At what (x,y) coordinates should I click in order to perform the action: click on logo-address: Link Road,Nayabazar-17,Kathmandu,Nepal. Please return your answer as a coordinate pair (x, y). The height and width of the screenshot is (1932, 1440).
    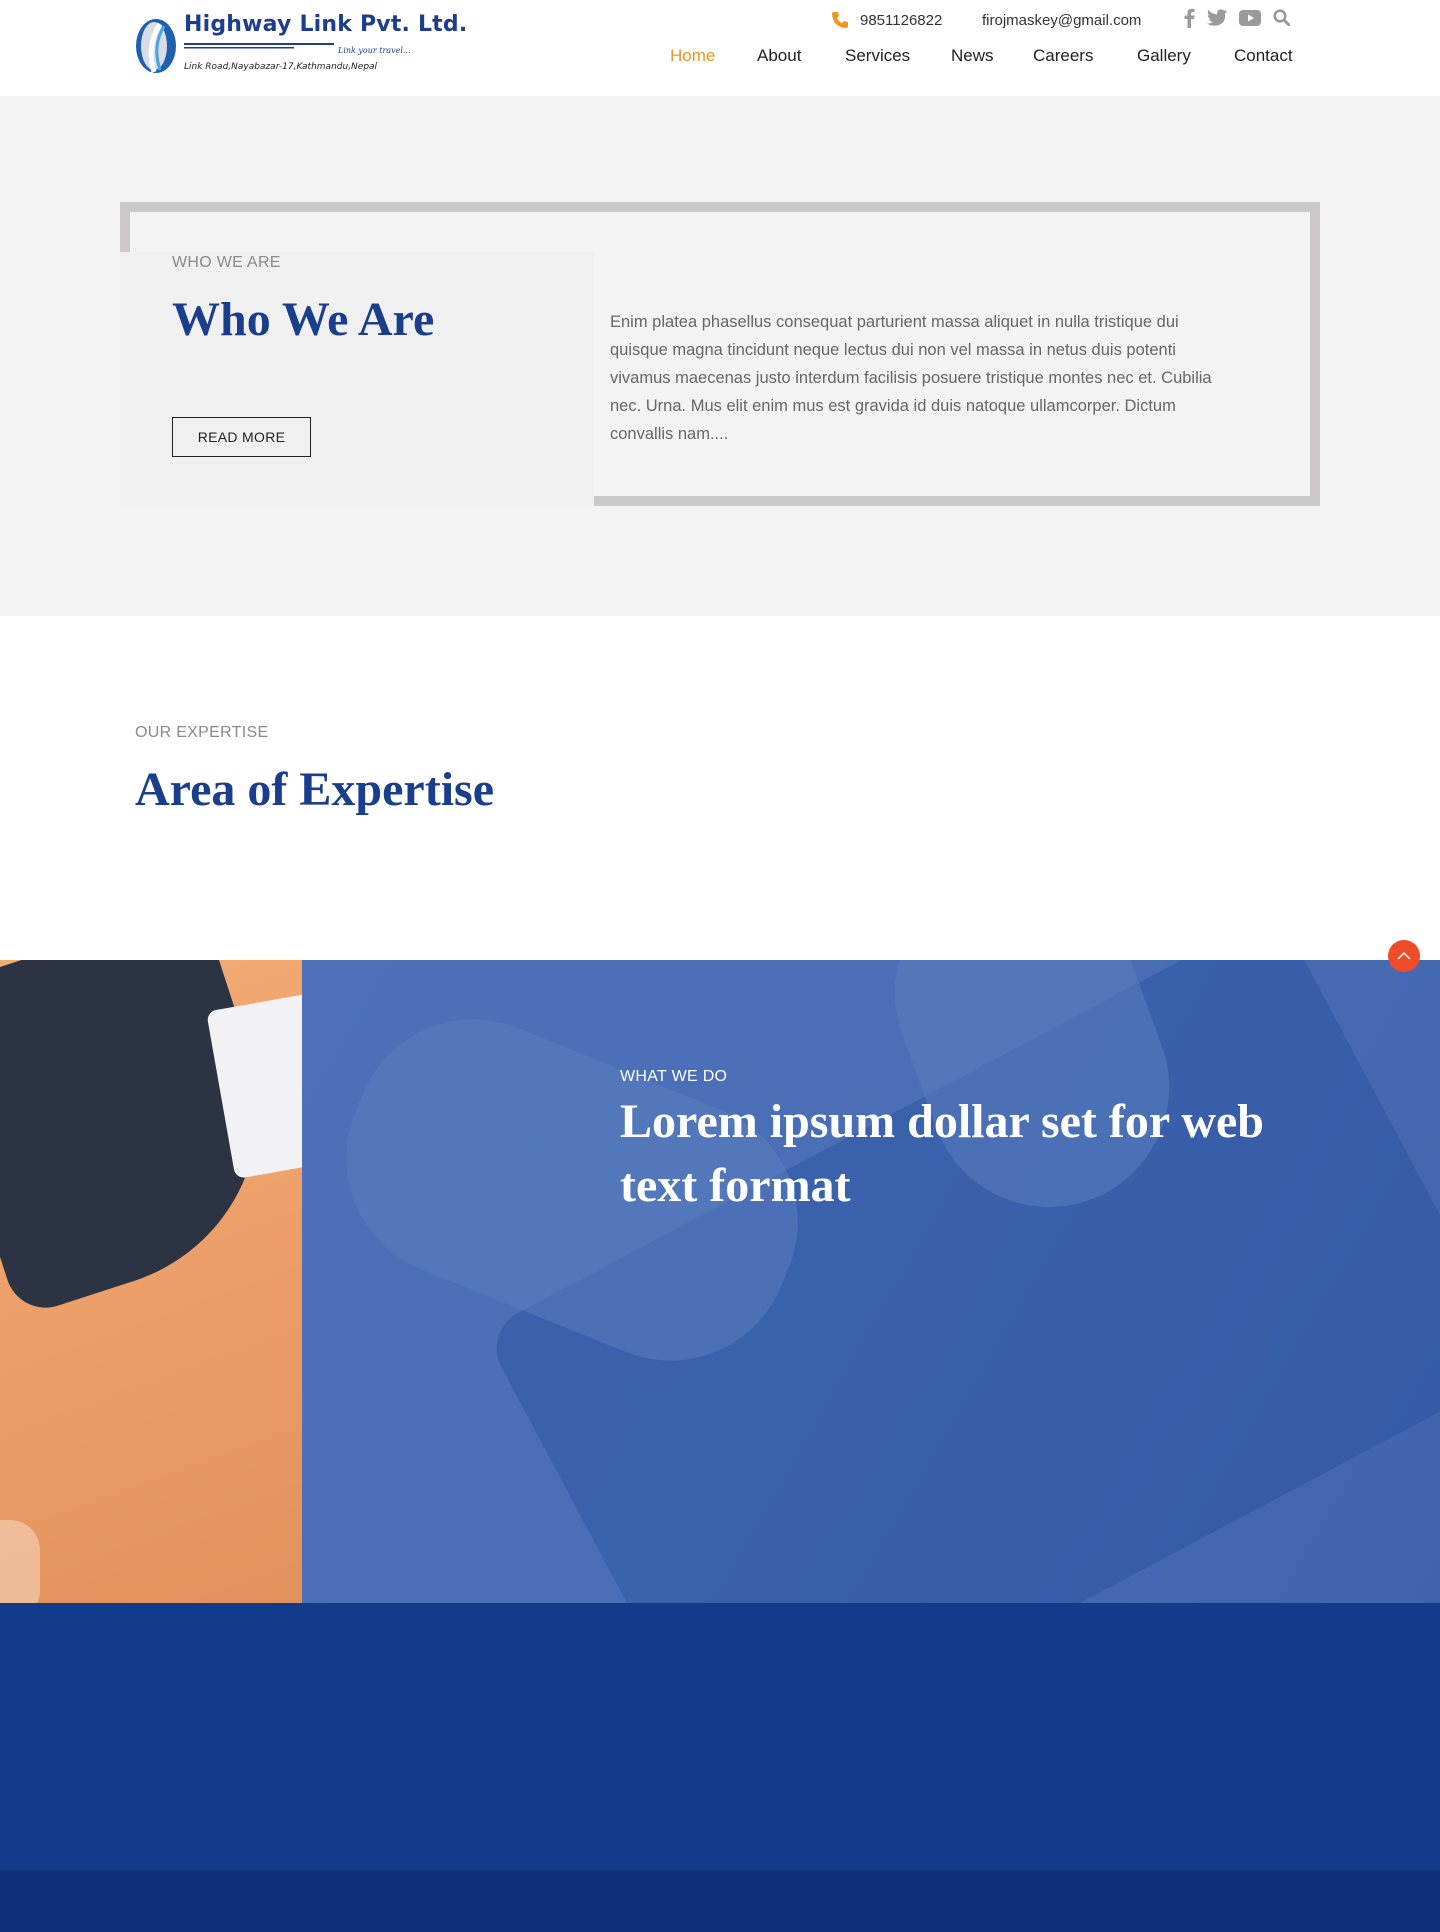
    Looking at the image, I should click on (281, 67).